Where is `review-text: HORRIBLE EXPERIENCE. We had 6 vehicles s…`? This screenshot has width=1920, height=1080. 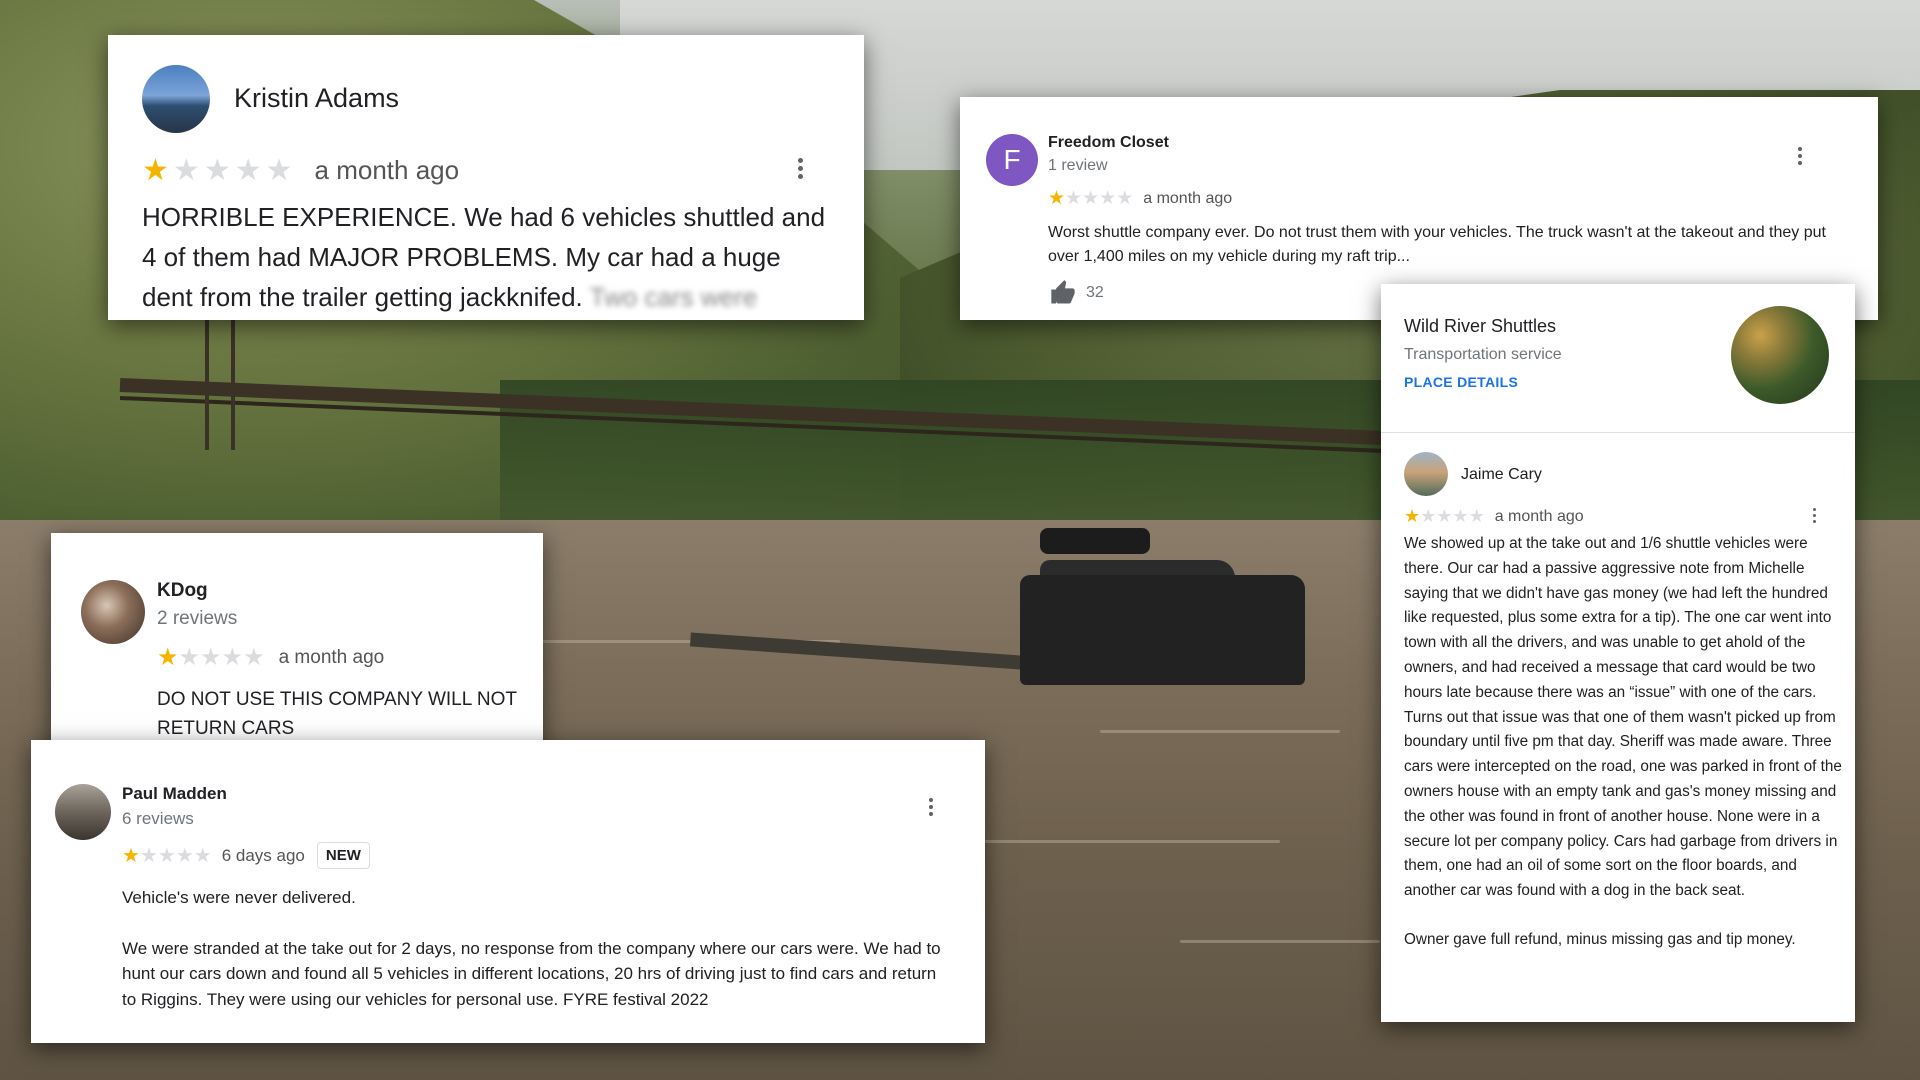
review-text: HORRIBLE EXPERIENCE. We had 6 vehicles s… is located at coordinates (487, 257).